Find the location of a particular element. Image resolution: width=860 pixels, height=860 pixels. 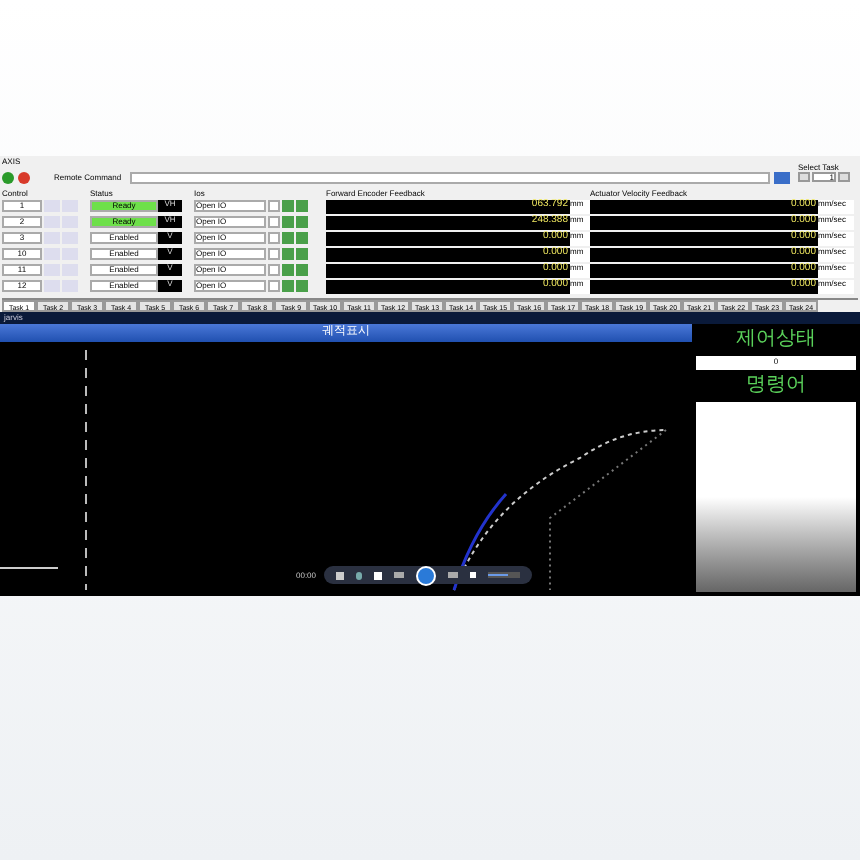

player-controls is located at coordinates (428, 575).